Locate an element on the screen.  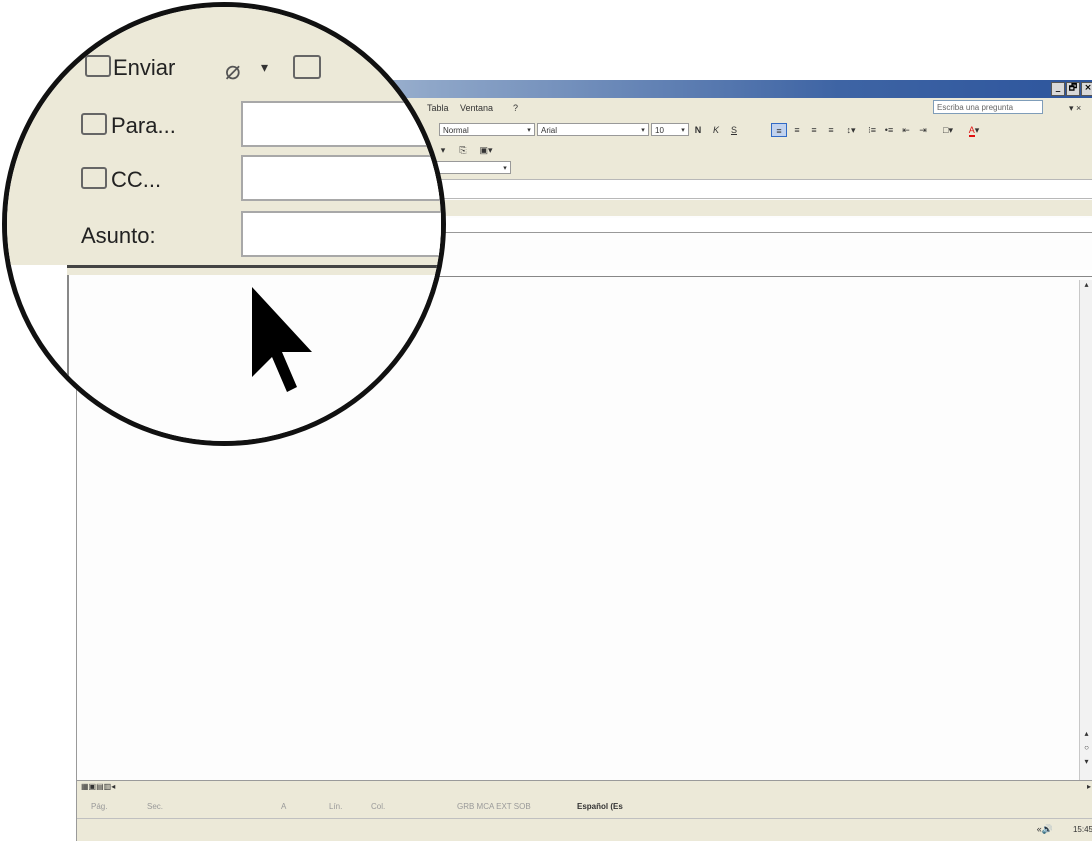
align-right-icon: ≡ is located at coordinates (814, 130).